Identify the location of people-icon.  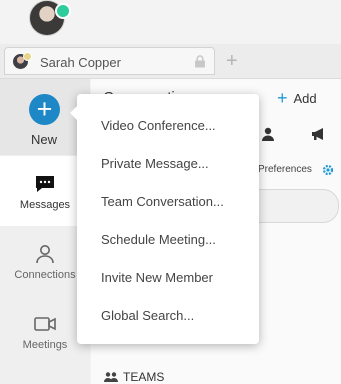
(111, 377).